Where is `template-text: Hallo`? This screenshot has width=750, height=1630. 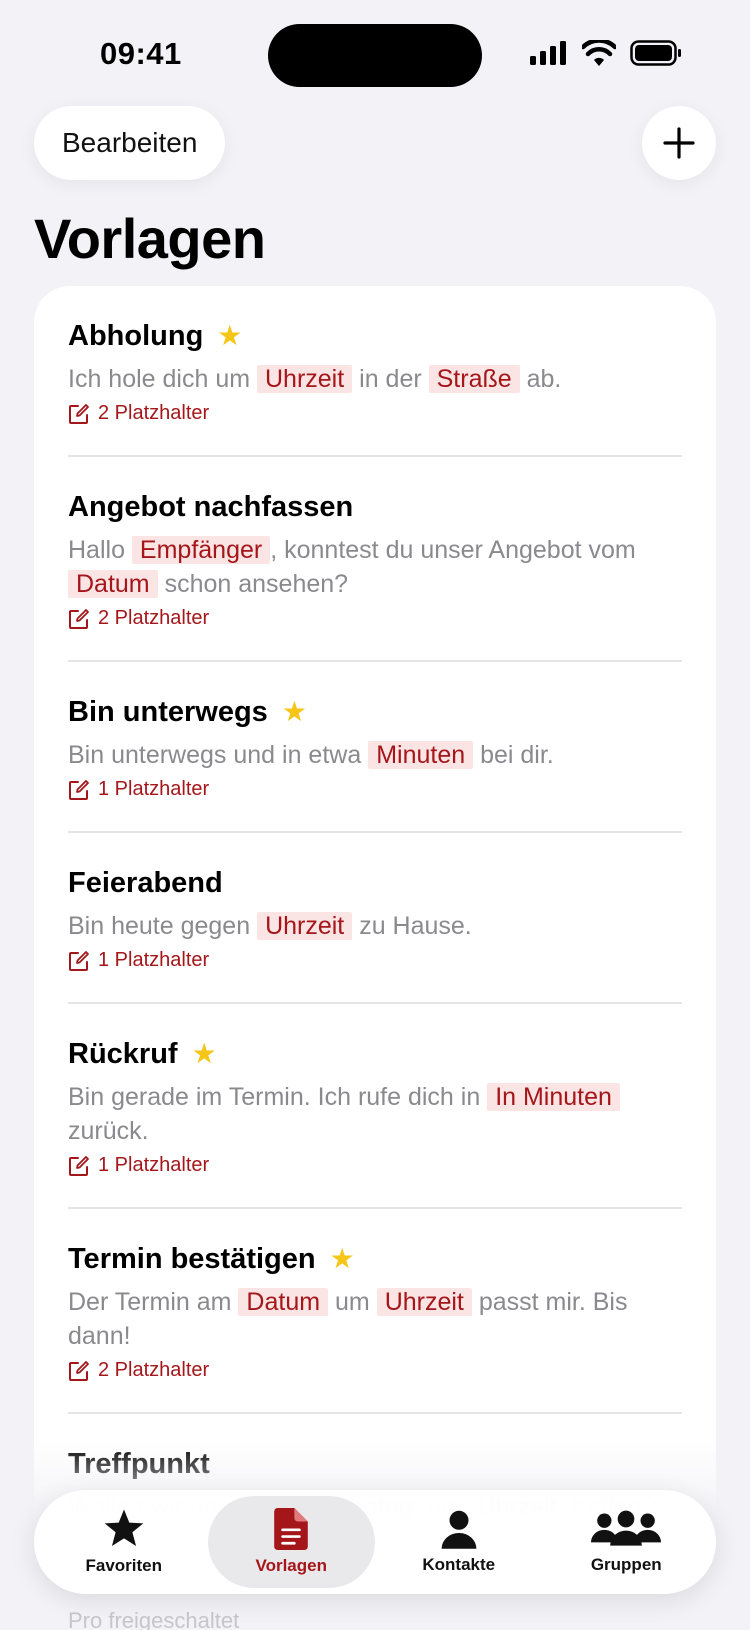 template-text: Hallo is located at coordinates (100, 550).